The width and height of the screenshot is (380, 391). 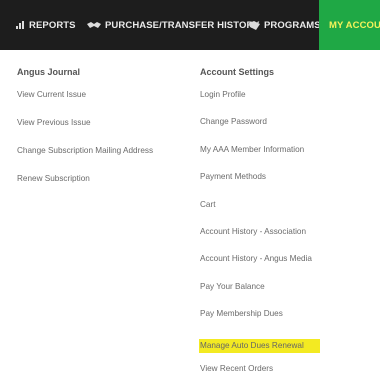 What do you see at coordinates (94, 25) in the screenshot?
I see `handshake-icon` at bounding box center [94, 25].